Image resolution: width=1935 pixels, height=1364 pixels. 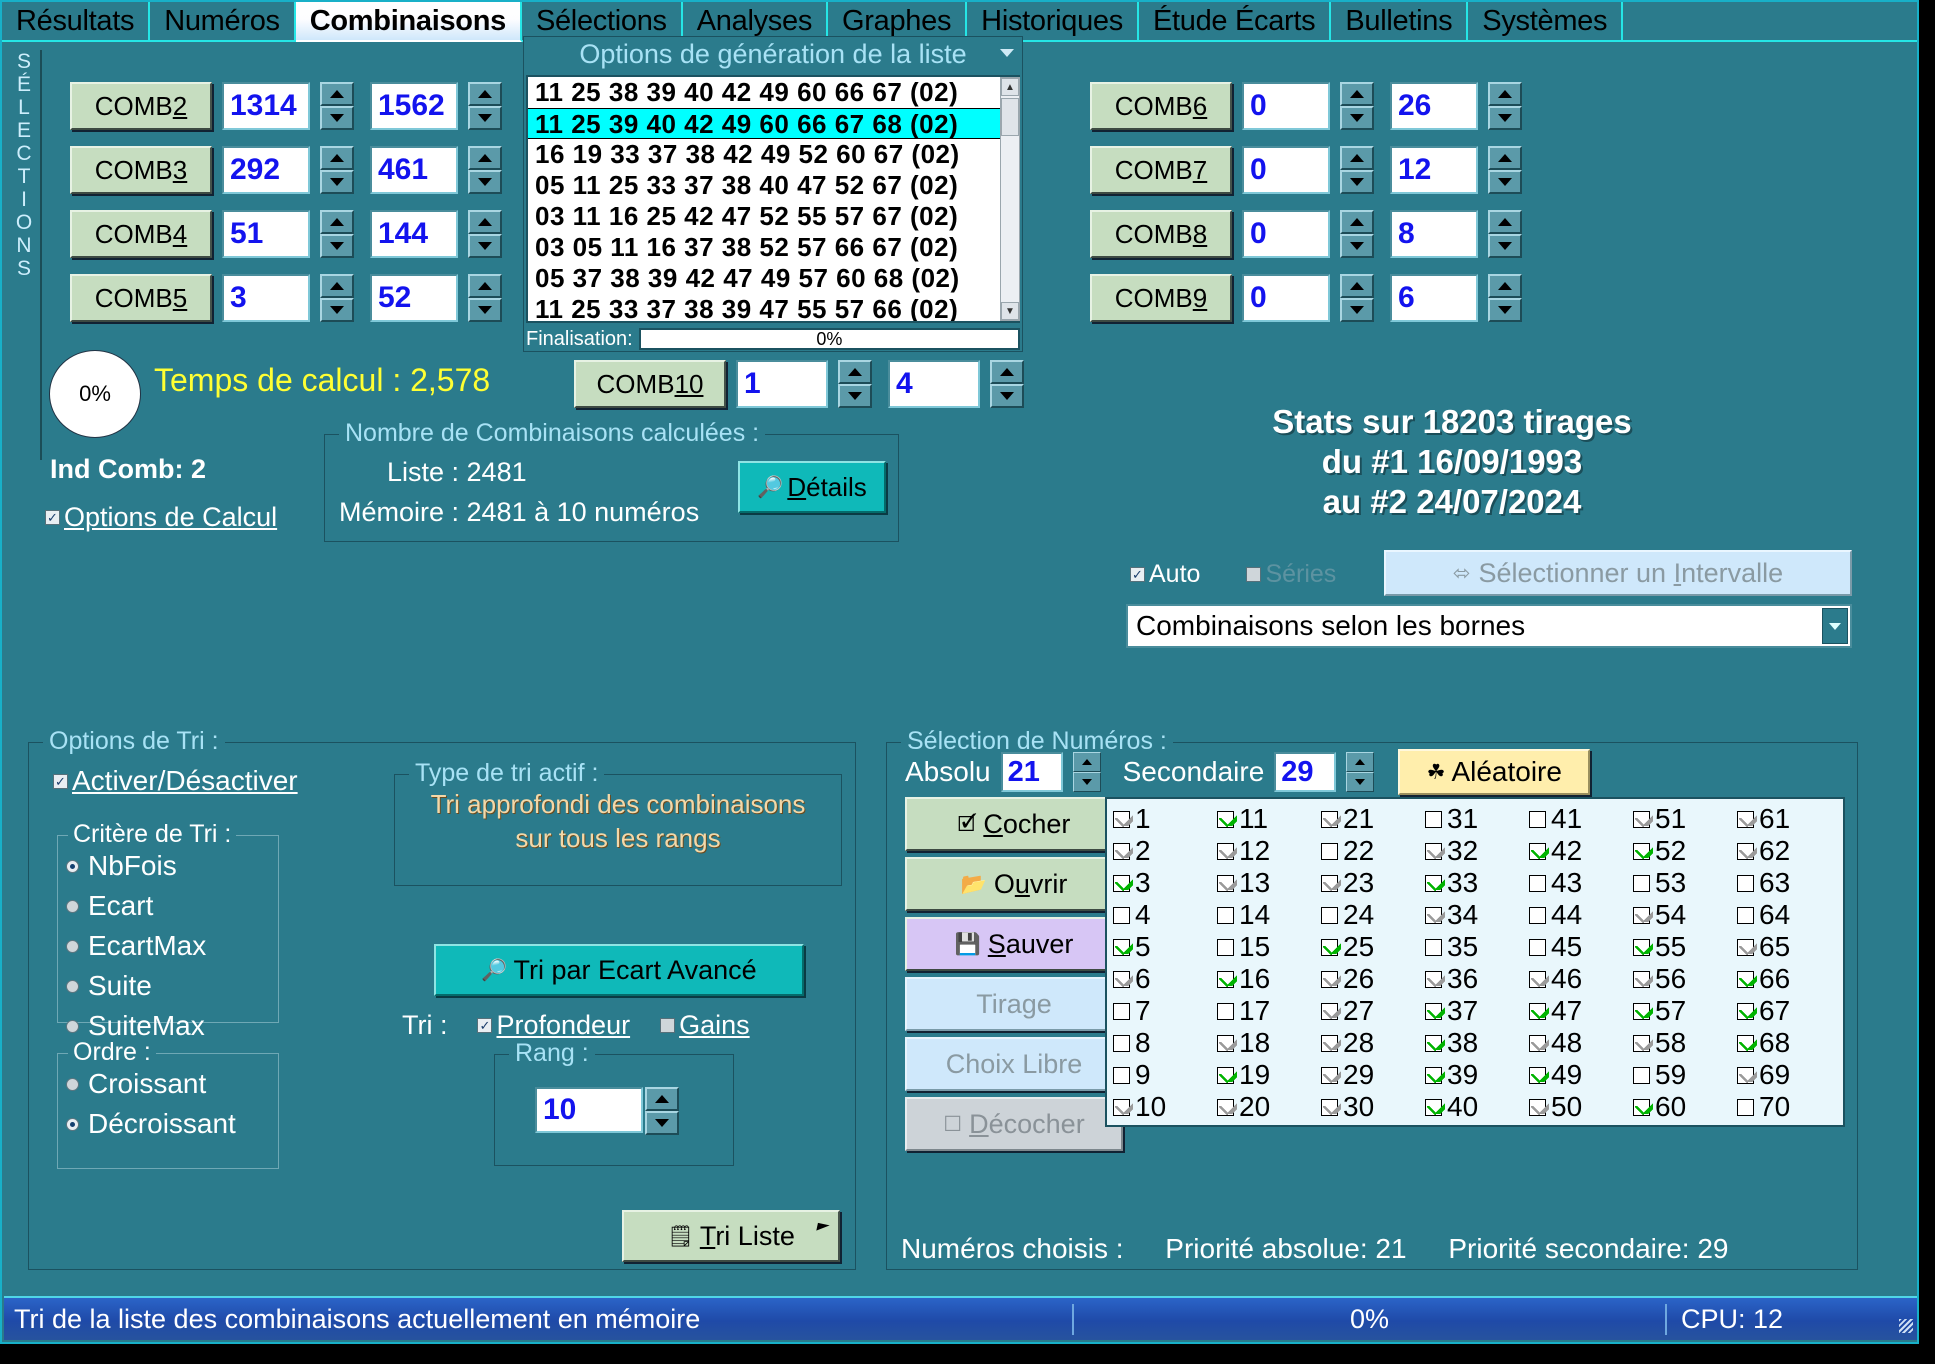 I want to click on tab-combinaisons: Combinaisons, so click(x=408, y=22).